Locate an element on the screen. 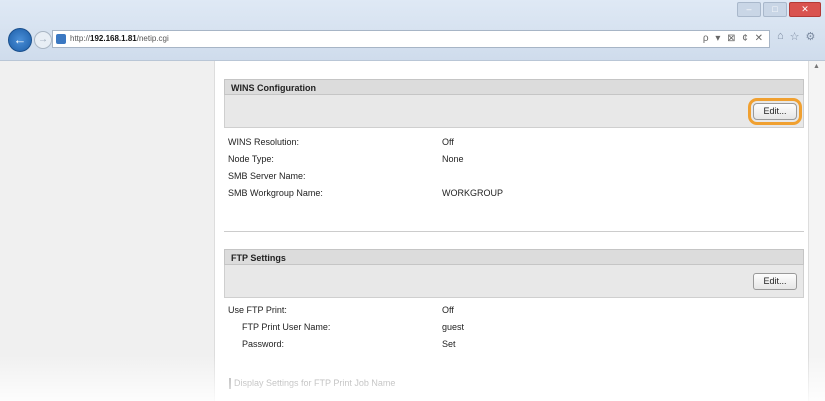  row-label: Password: is located at coordinates (263, 344).